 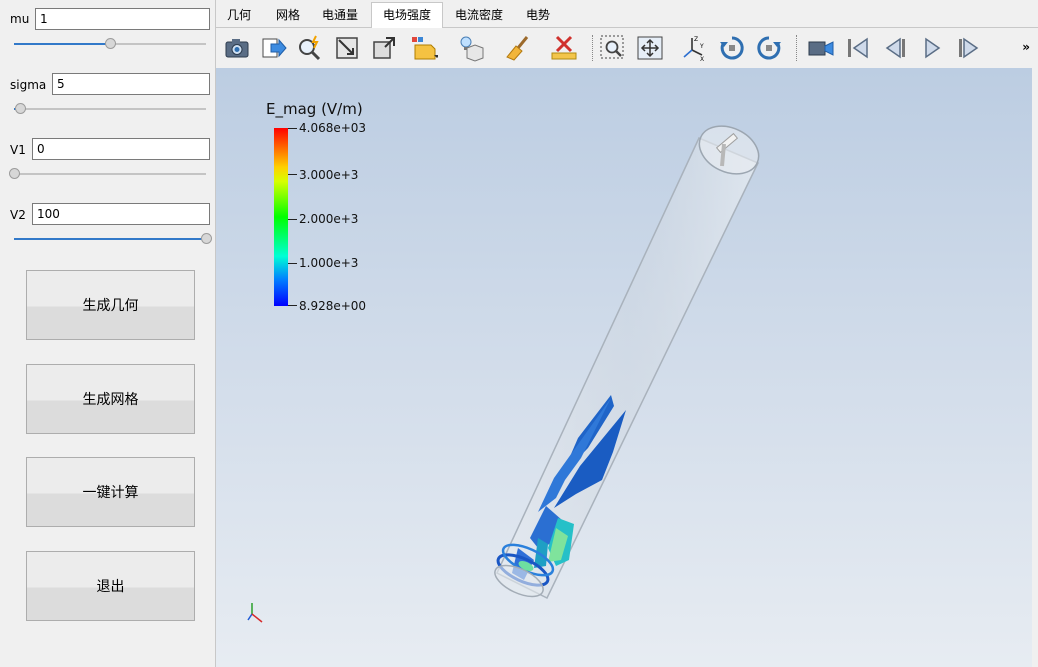 What do you see at coordinates (110, 399) in the screenshot?
I see `generate-mesh-button: 生成网格` at bounding box center [110, 399].